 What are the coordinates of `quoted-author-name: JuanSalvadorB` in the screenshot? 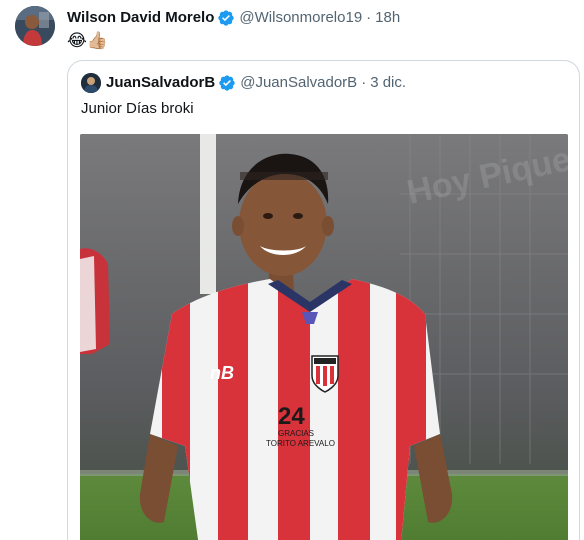 It's located at (160, 83).